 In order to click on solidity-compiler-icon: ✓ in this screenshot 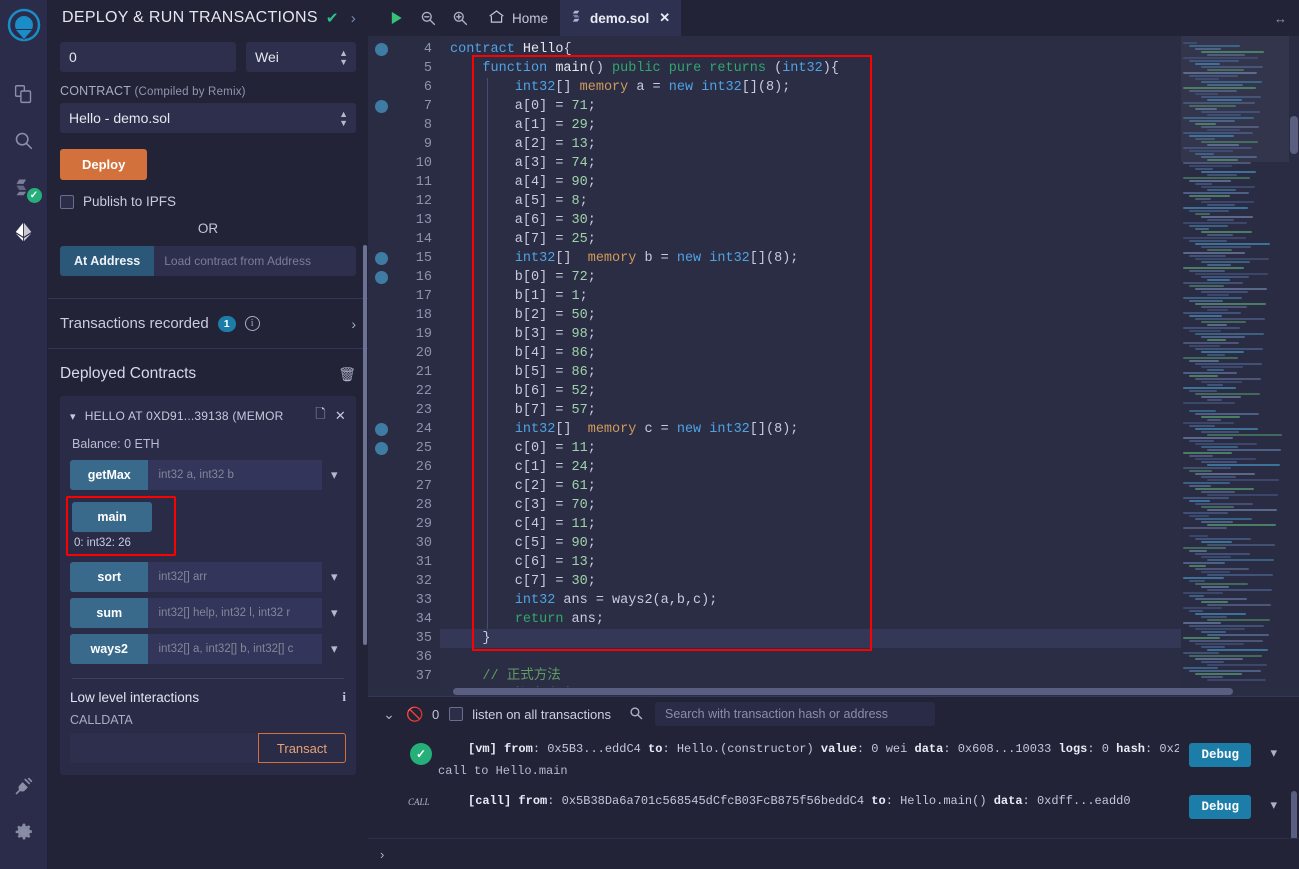, I will do `click(24, 186)`.